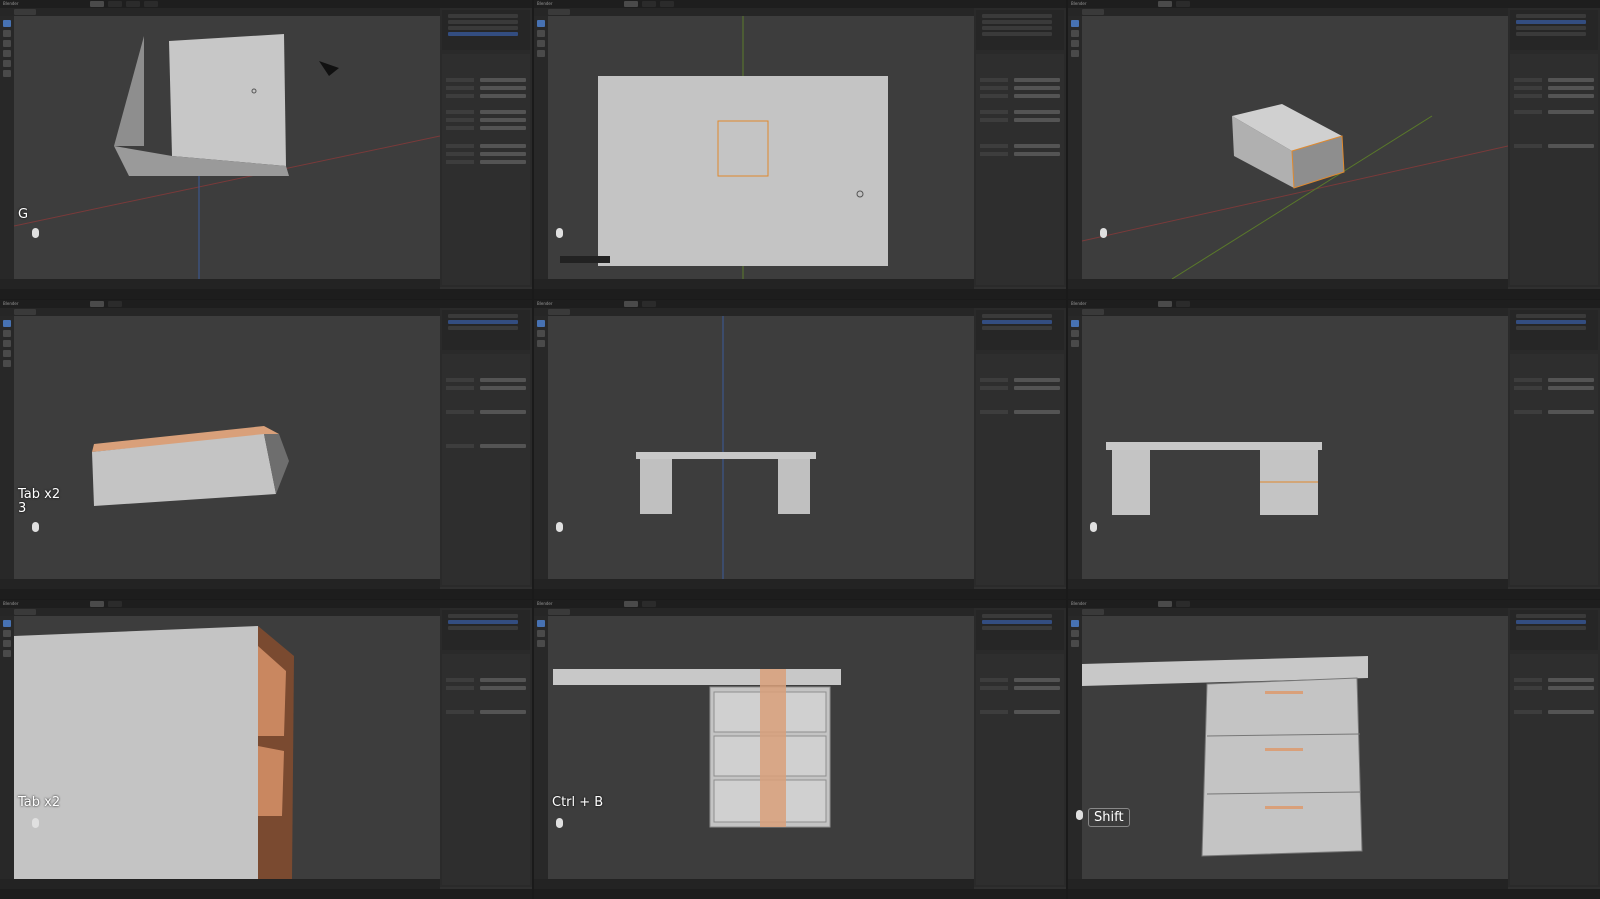 Image resolution: width=1600 pixels, height=899 pixels. Describe the element at coordinates (726, 455) in the screenshot. I see `desk-top` at that location.